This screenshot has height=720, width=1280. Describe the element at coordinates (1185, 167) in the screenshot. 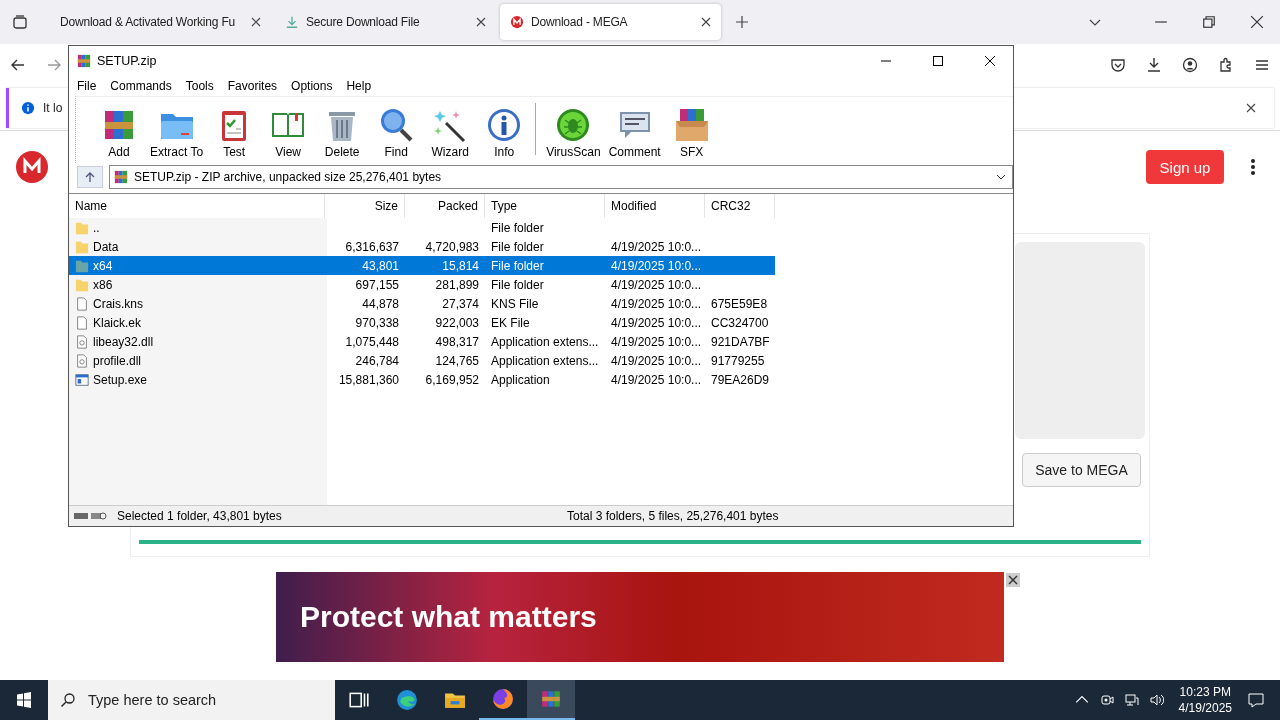

I see `sign-up-button: Sign up` at that location.